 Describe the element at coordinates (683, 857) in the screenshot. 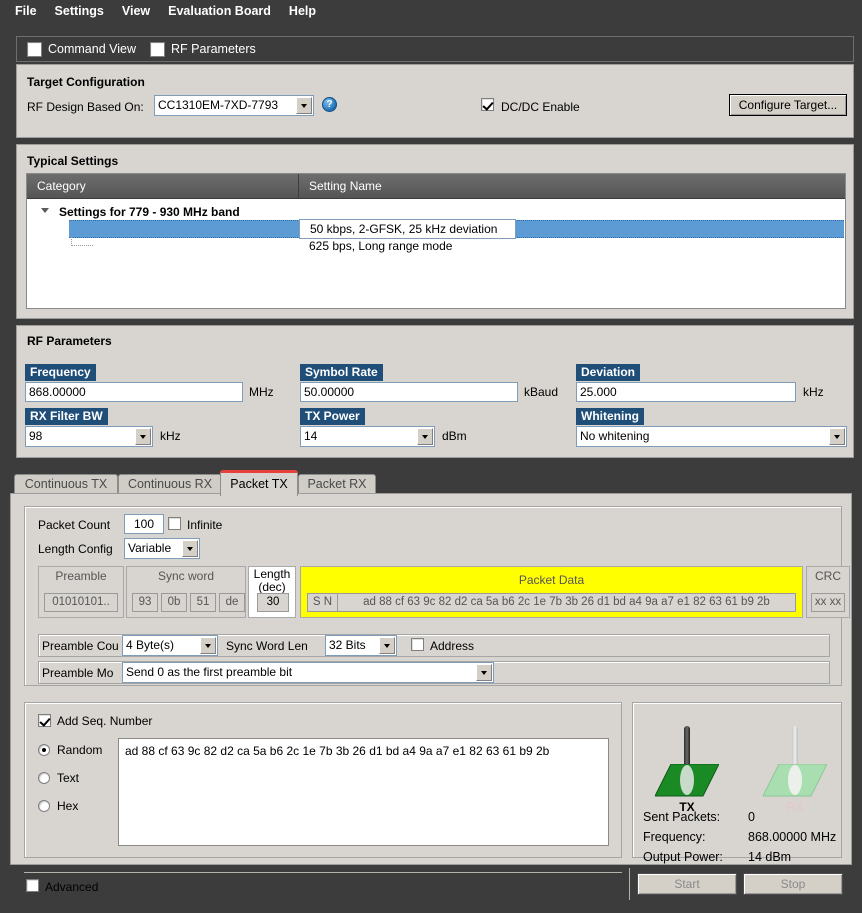

I see `output-power-label: Output Power:` at that location.